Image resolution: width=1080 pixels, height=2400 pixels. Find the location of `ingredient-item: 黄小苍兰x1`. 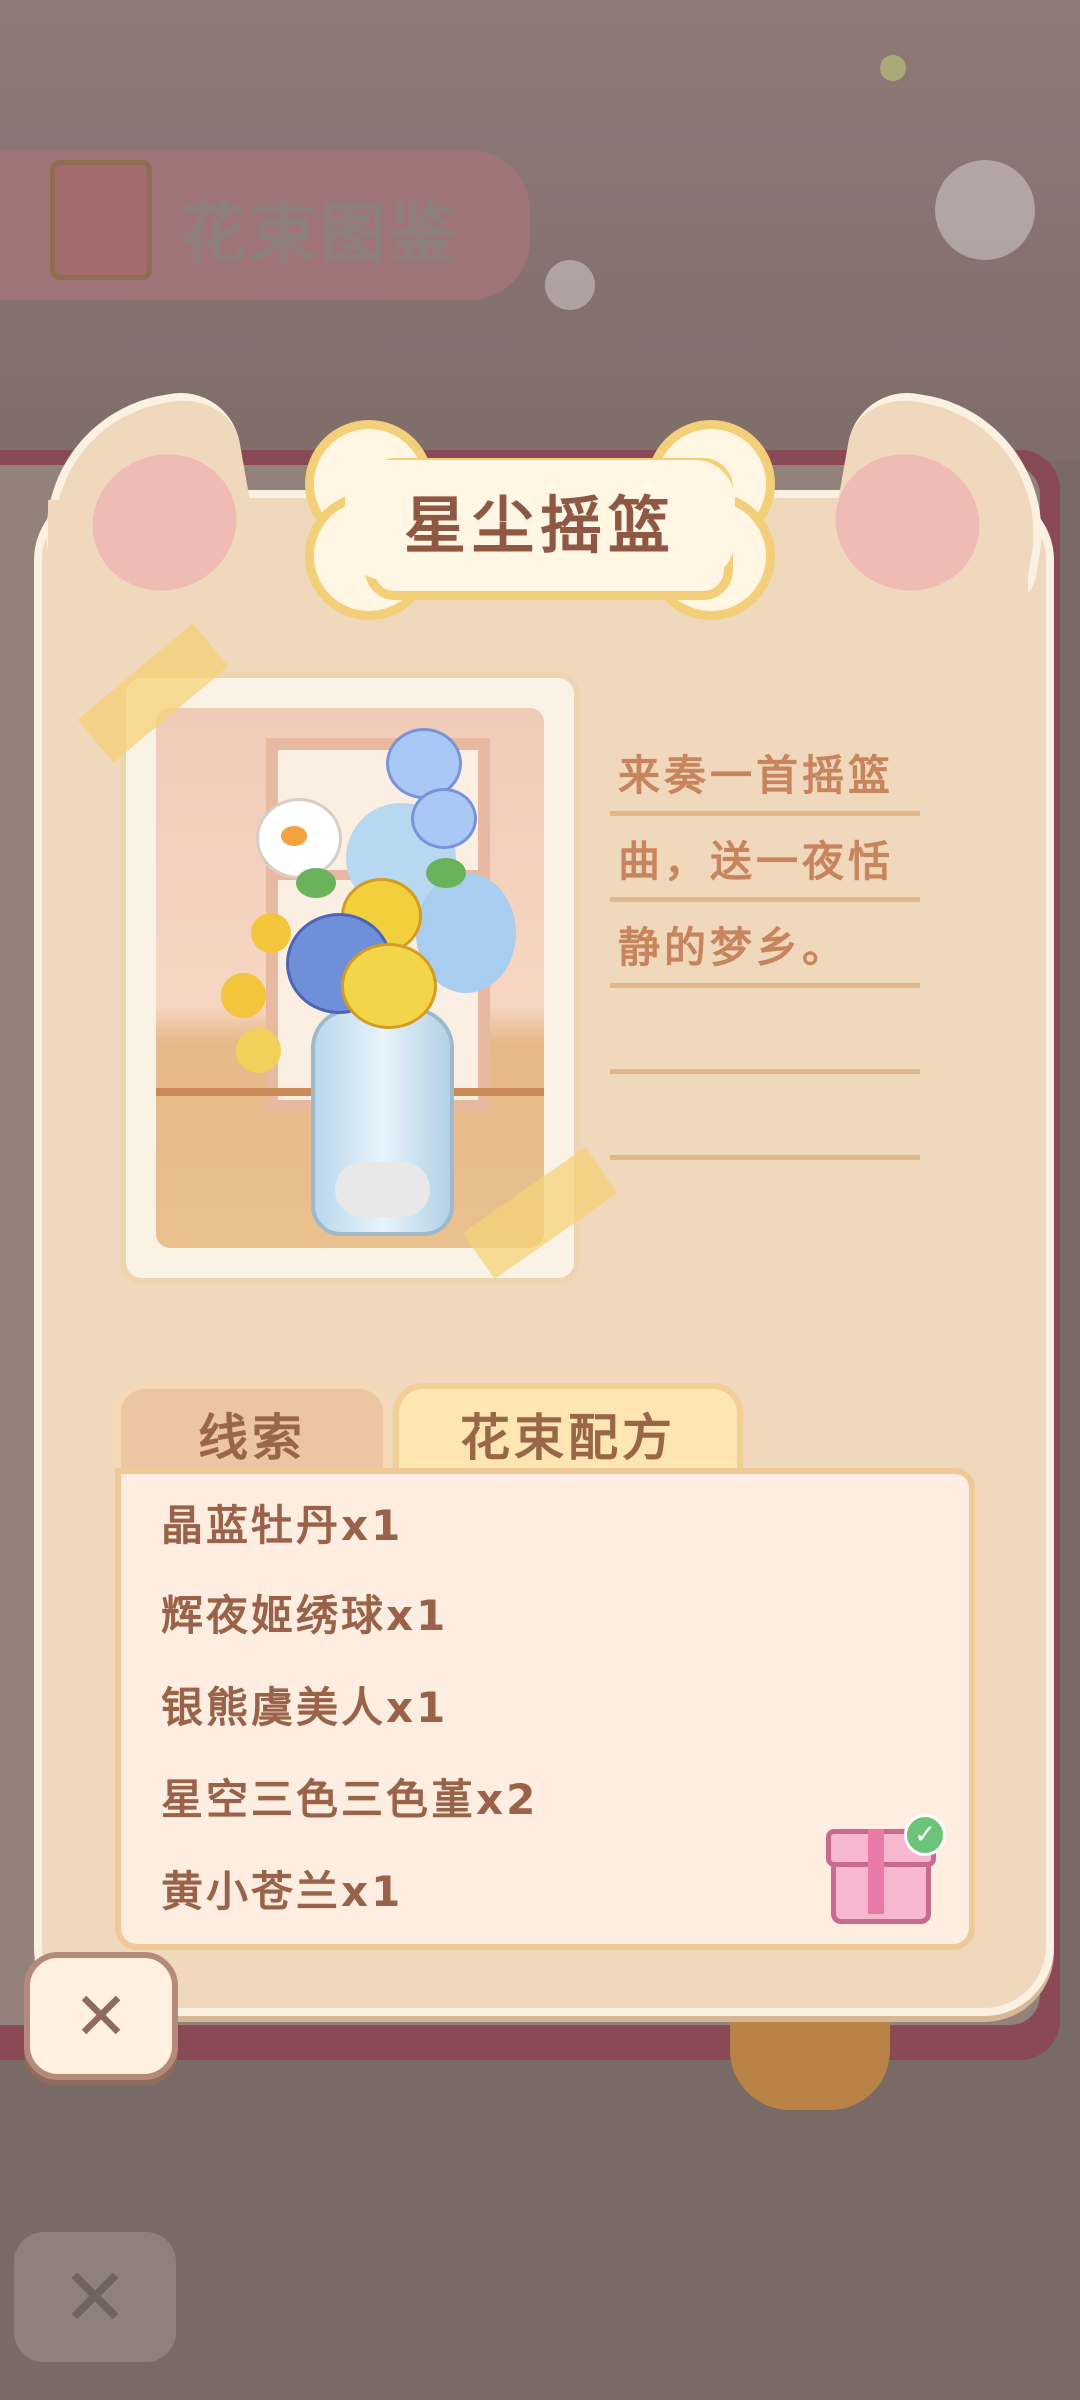

ingredient-item: 黄小苍兰x1 is located at coordinates (282, 1891).